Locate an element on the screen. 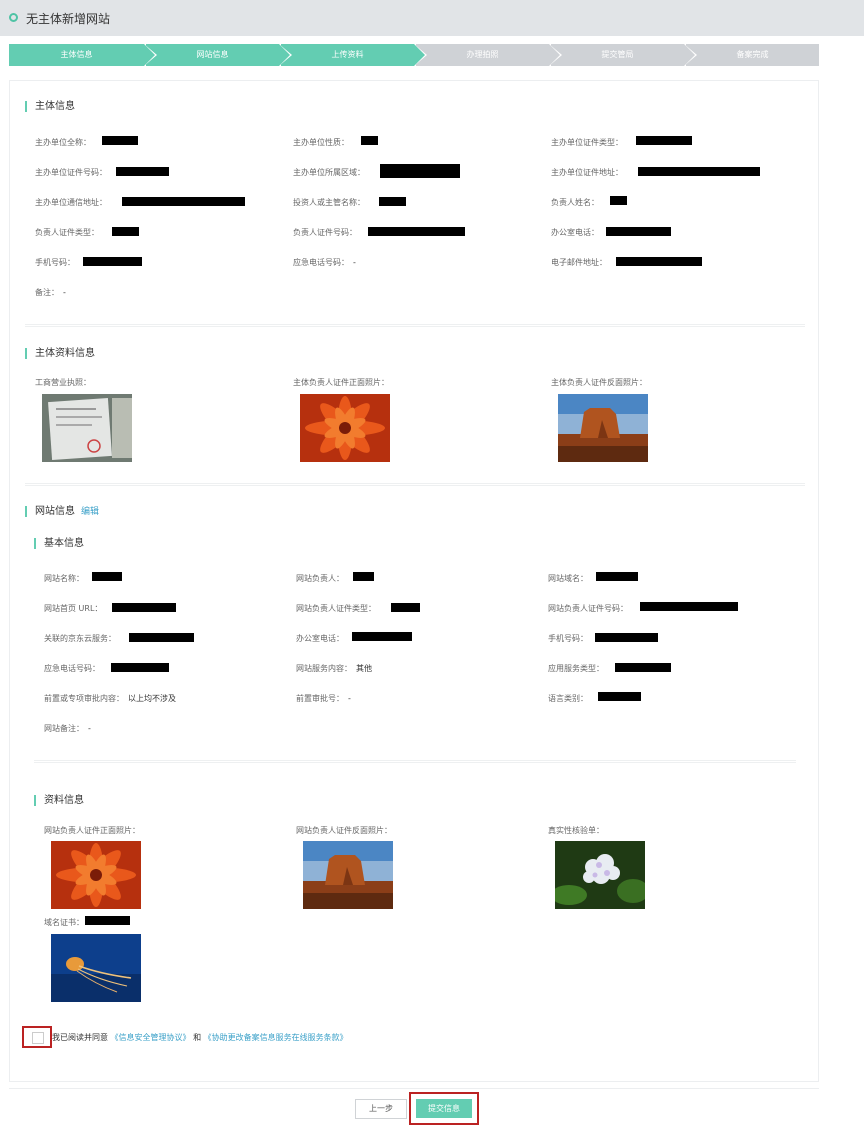 The width and height of the screenshot is (864, 1129). step-label: 上传资料 is located at coordinates (347, 54).